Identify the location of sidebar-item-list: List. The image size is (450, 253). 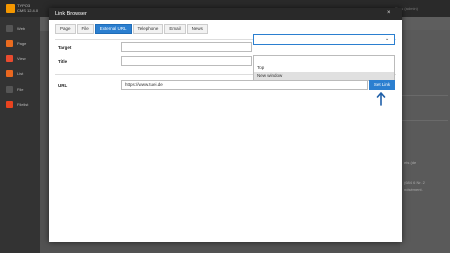
(23, 73).